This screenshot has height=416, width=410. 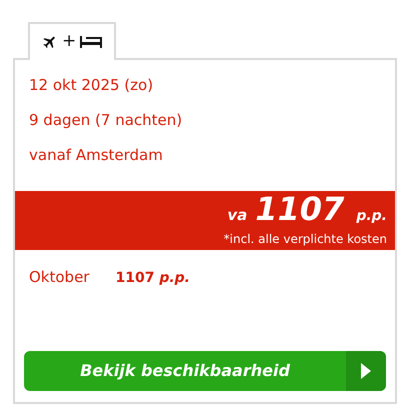 What do you see at coordinates (96, 155) in the screenshot?
I see `trip-detail: vanaf Amsterdam` at bounding box center [96, 155].